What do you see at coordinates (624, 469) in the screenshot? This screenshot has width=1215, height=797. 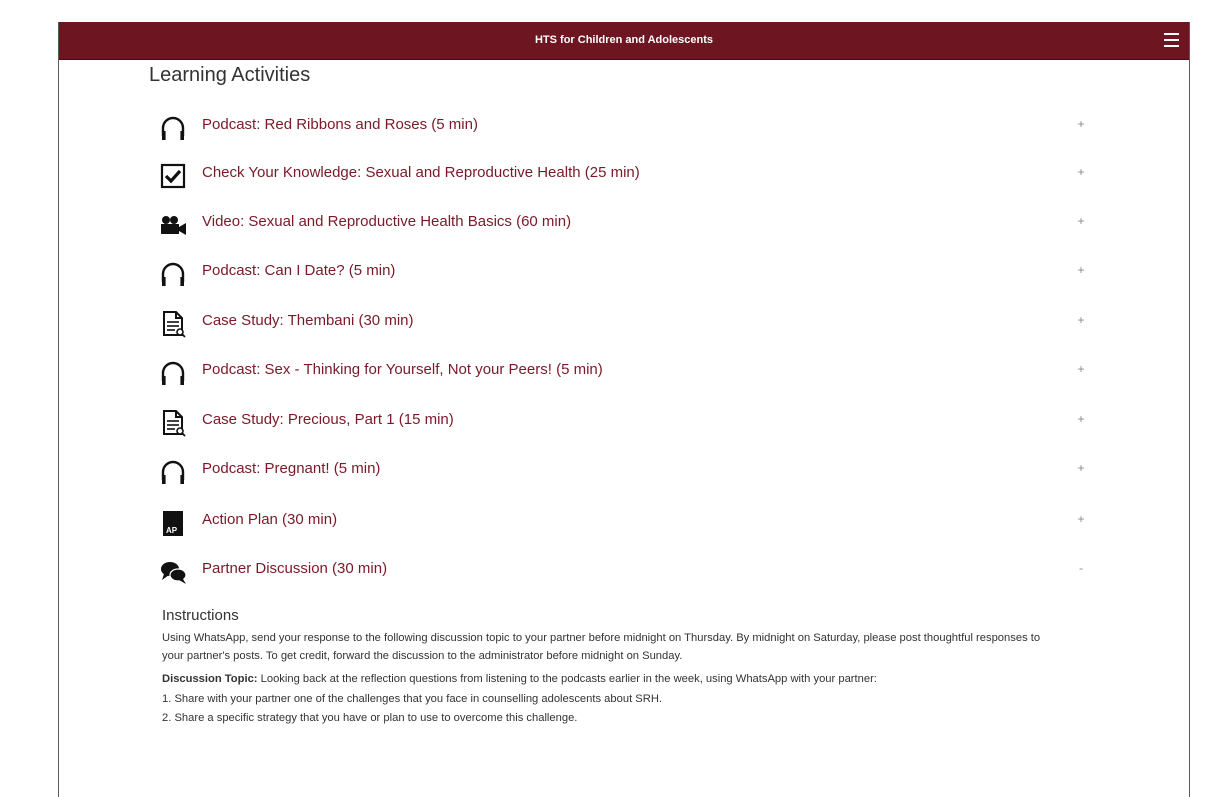 I see `activity-podcast-pregnant: Podcast: Pregnant! (5 min) +` at bounding box center [624, 469].